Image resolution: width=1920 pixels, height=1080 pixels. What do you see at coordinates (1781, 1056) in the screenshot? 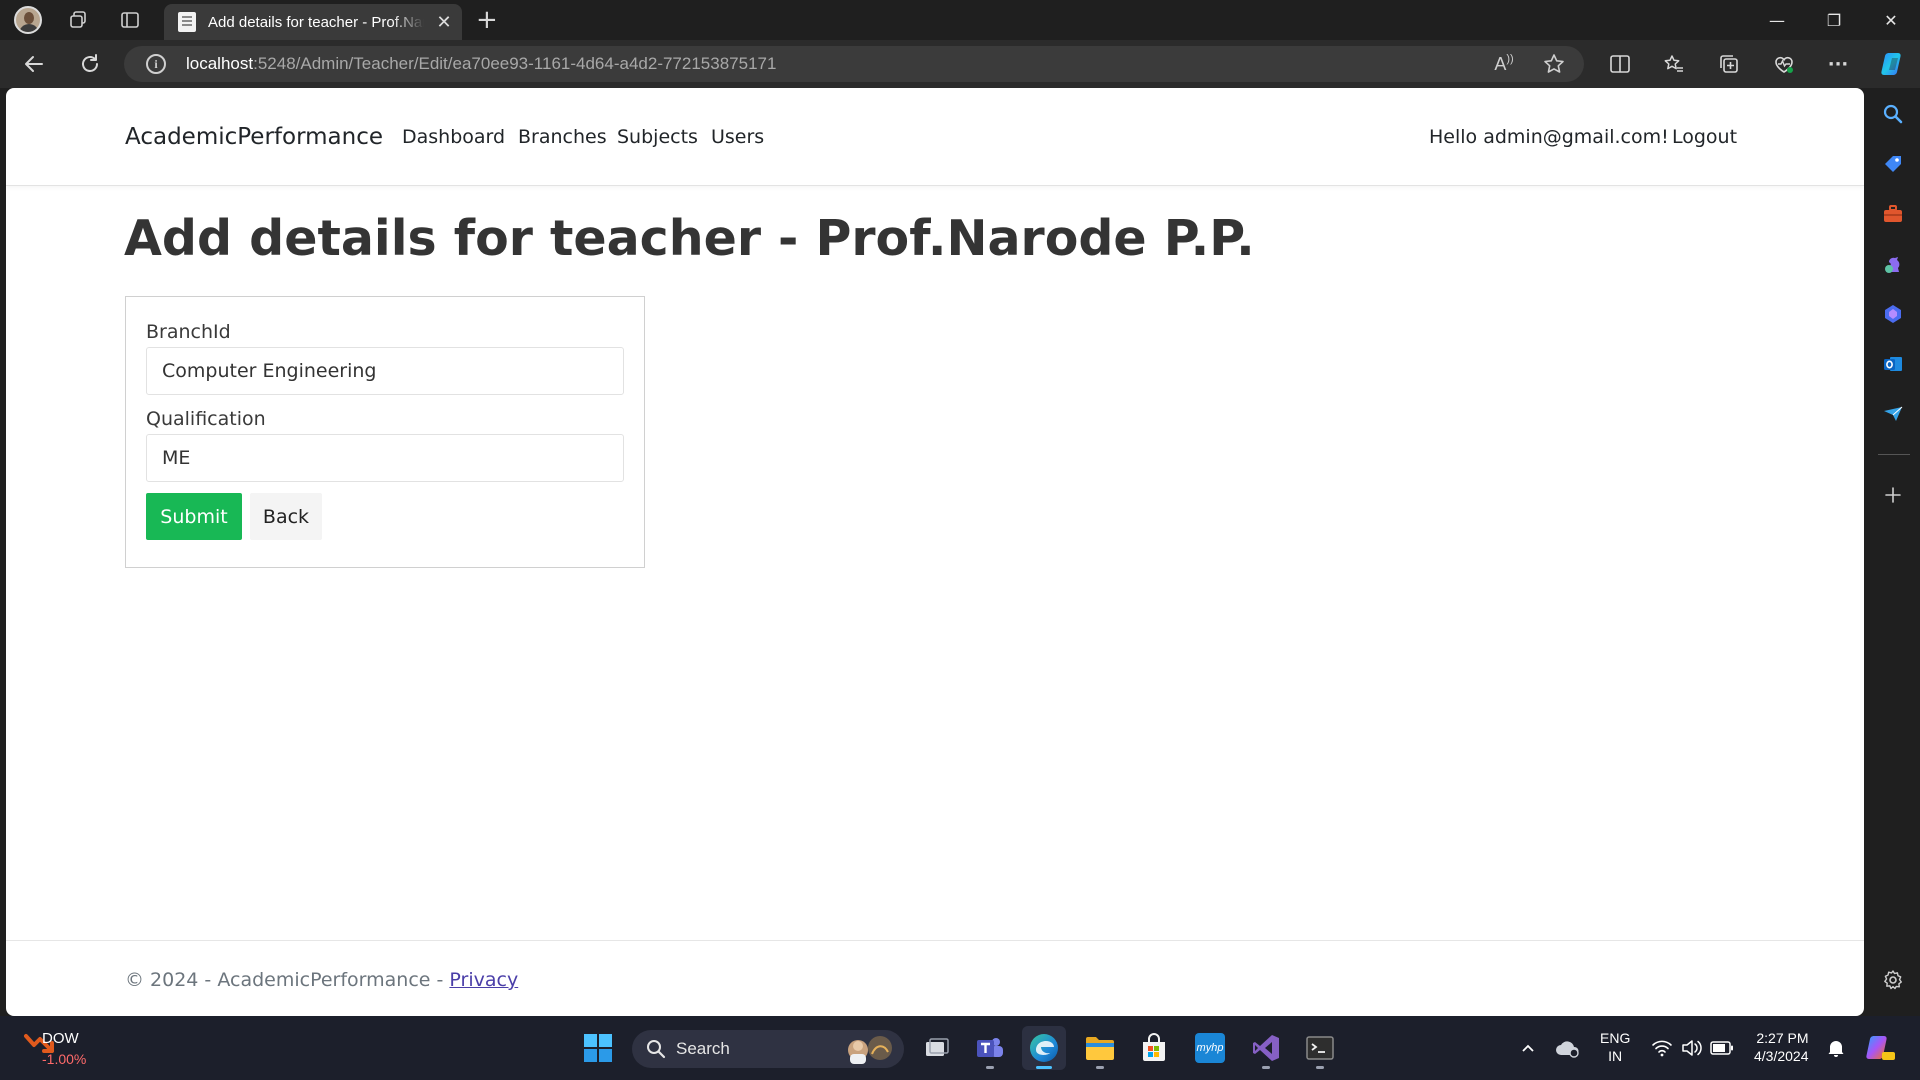
I see `clock-date: 4/3/2024` at bounding box center [1781, 1056].